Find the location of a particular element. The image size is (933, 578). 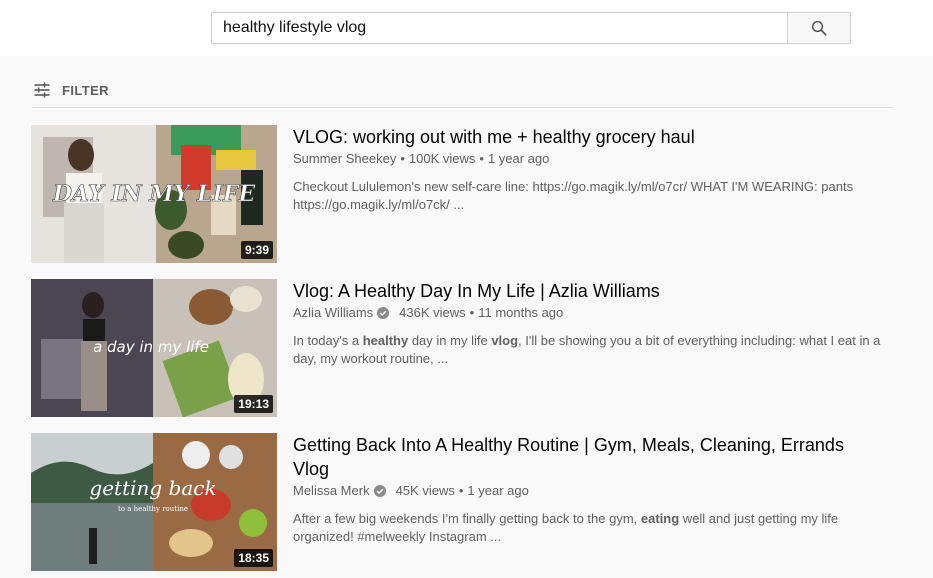

description-text: In today's a is located at coordinates (328, 340).